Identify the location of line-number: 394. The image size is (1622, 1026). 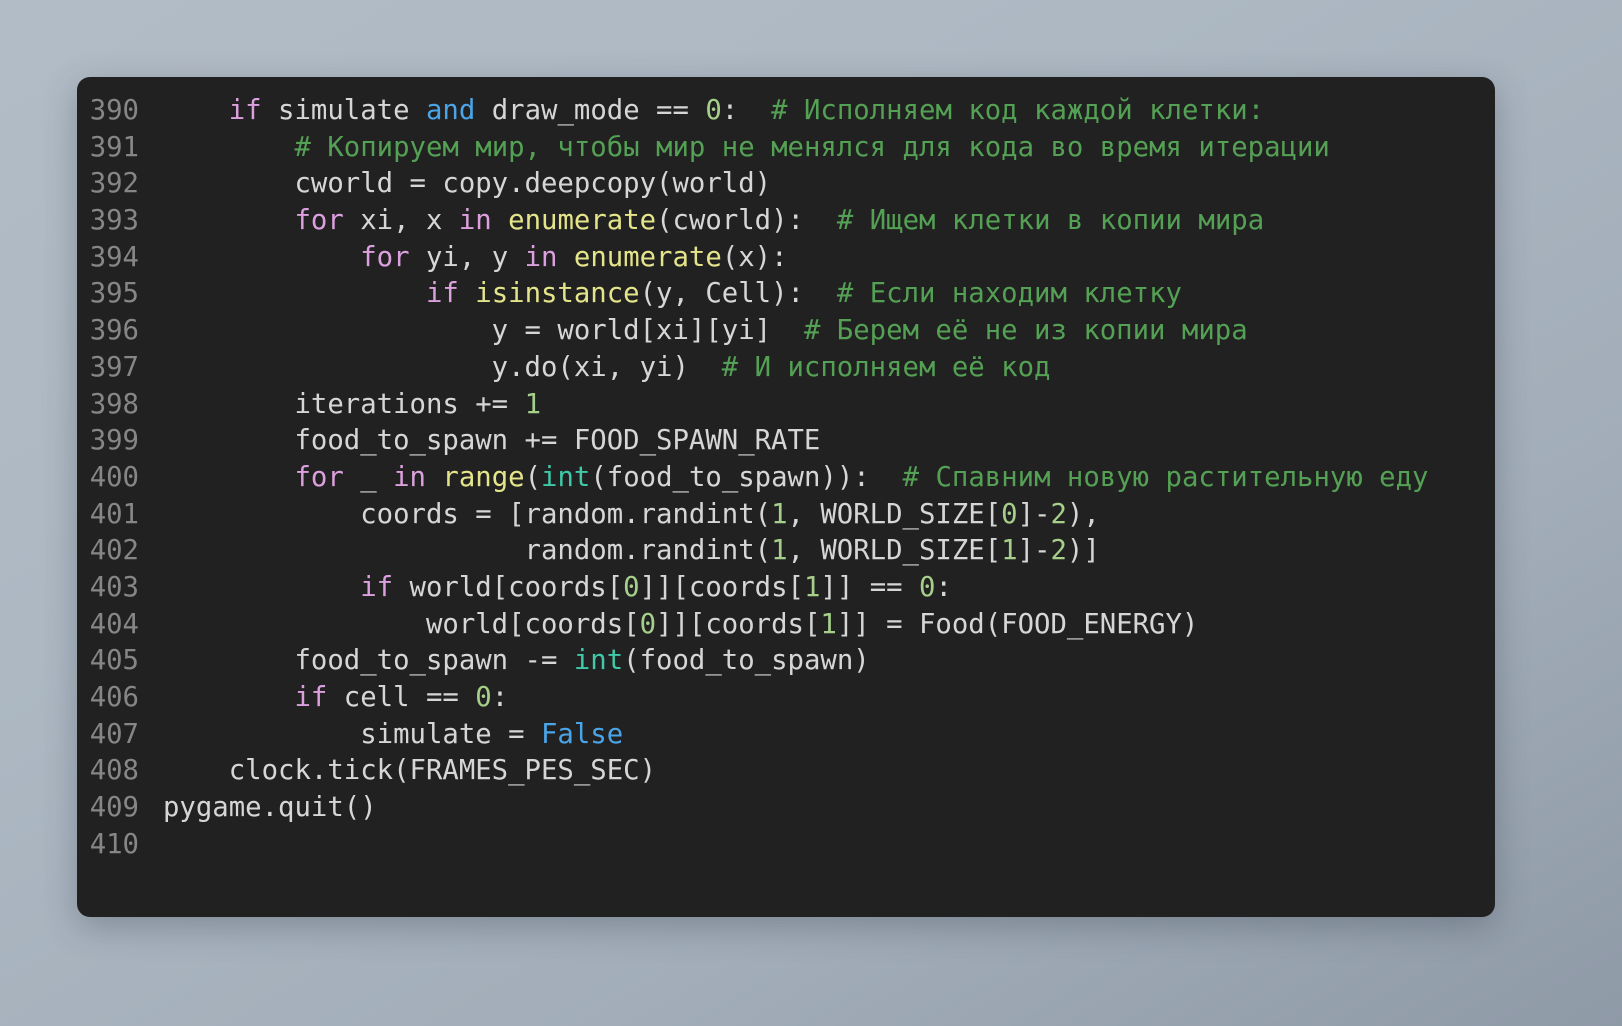
(114, 257).